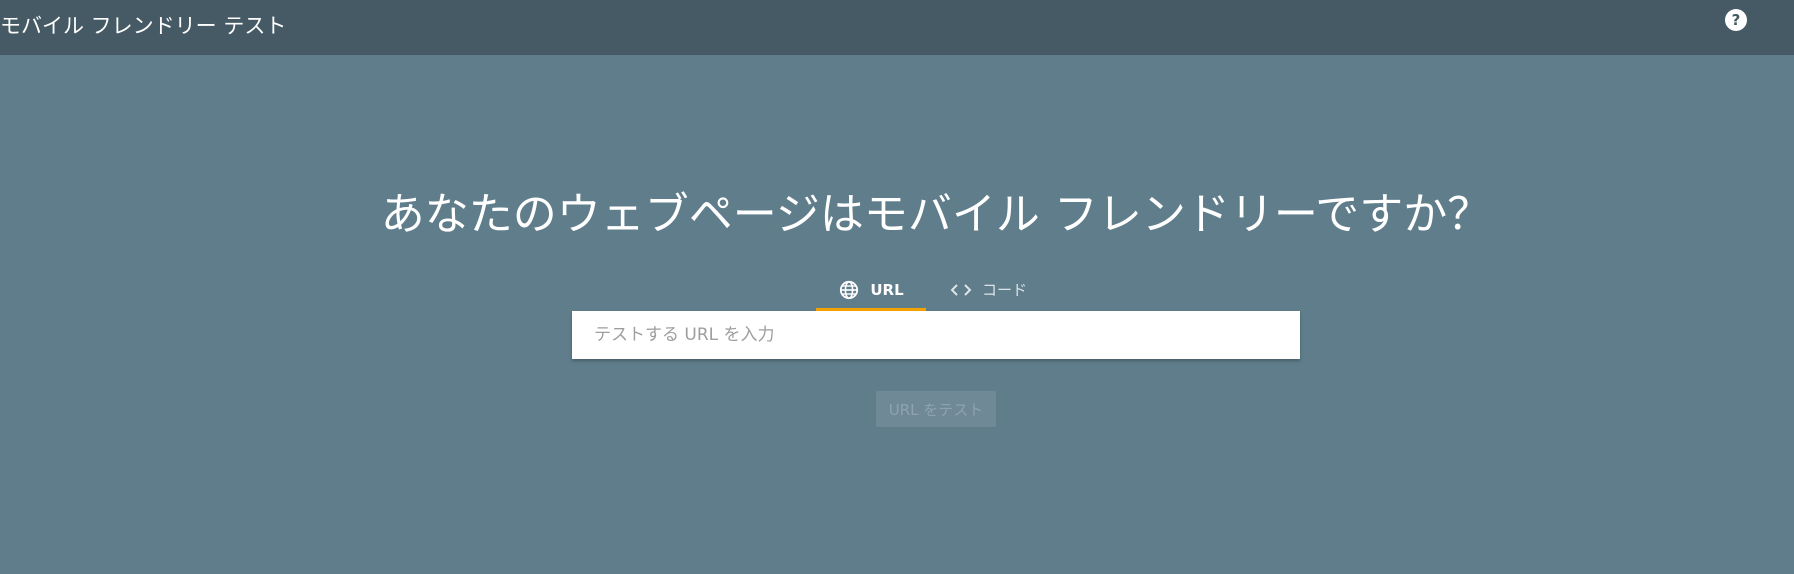 The image size is (1794, 574). What do you see at coordinates (961, 290) in the screenshot?
I see `code-icon` at bounding box center [961, 290].